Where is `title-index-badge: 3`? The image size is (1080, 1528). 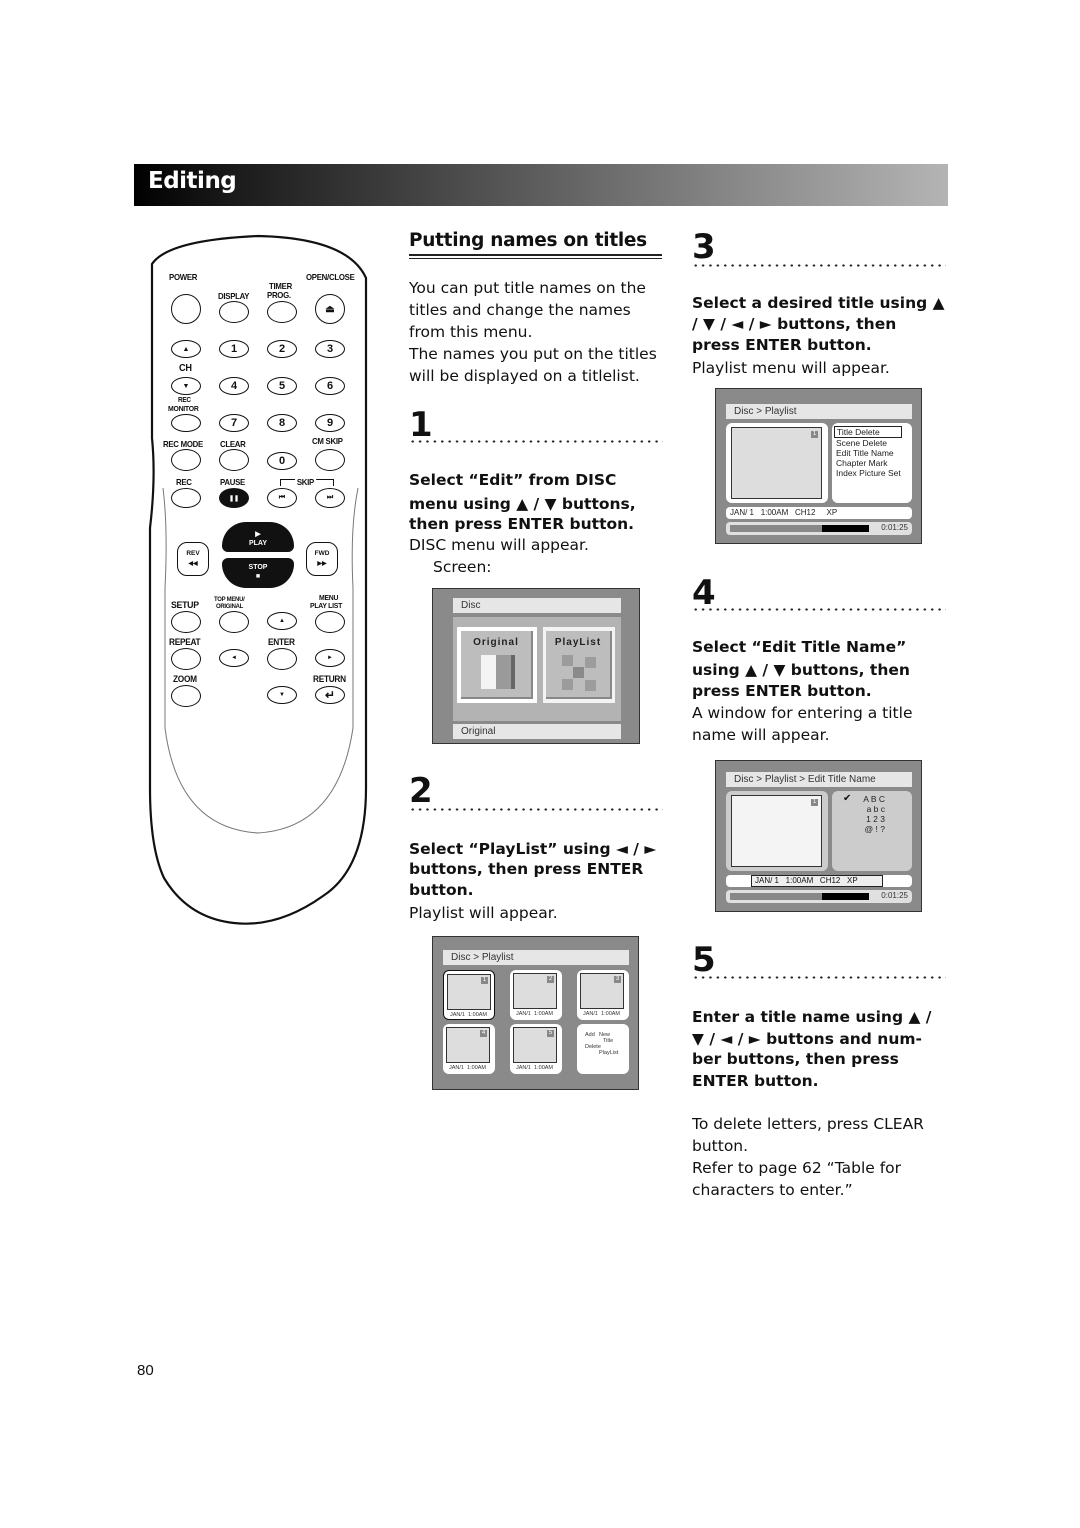
title-index-badge: 3 is located at coordinates (617, 979).